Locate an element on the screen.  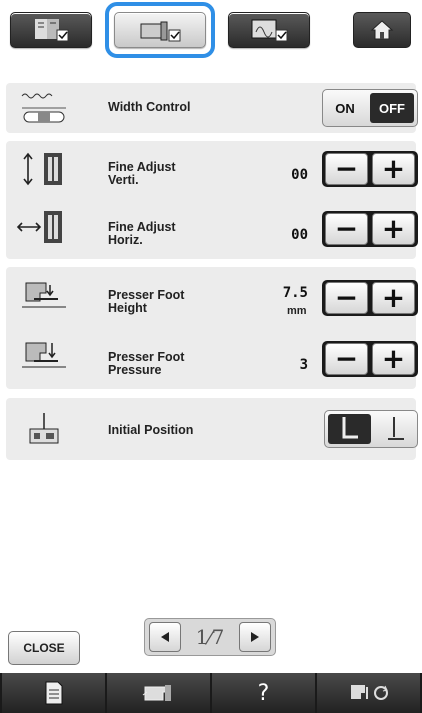
width-control-toggle: ON OFF is located at coordinates (370, 108).